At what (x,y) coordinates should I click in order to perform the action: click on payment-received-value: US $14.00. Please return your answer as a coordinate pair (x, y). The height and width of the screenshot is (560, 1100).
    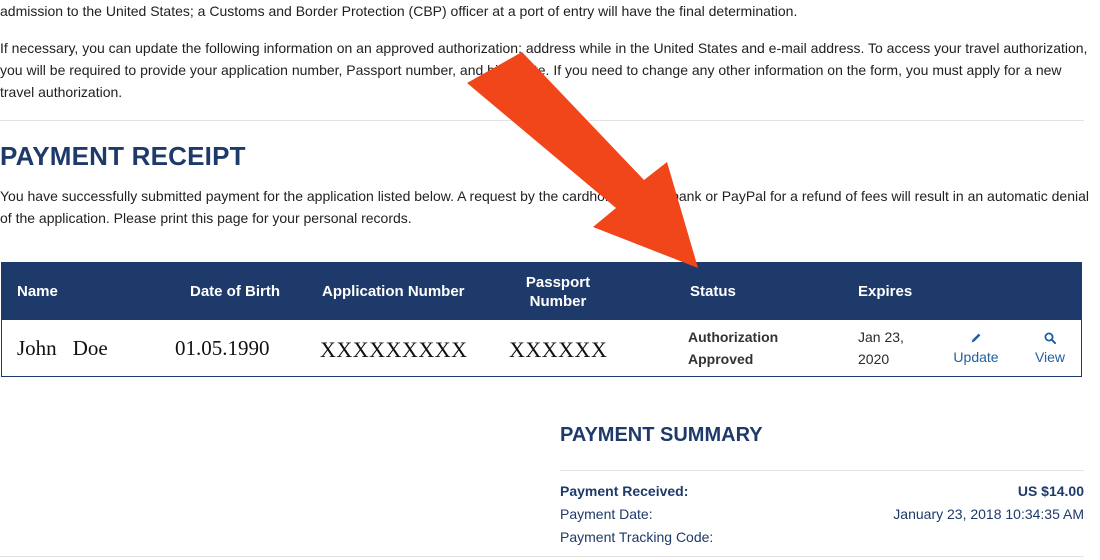
    Looking at the image, I should click on (1050, 491).